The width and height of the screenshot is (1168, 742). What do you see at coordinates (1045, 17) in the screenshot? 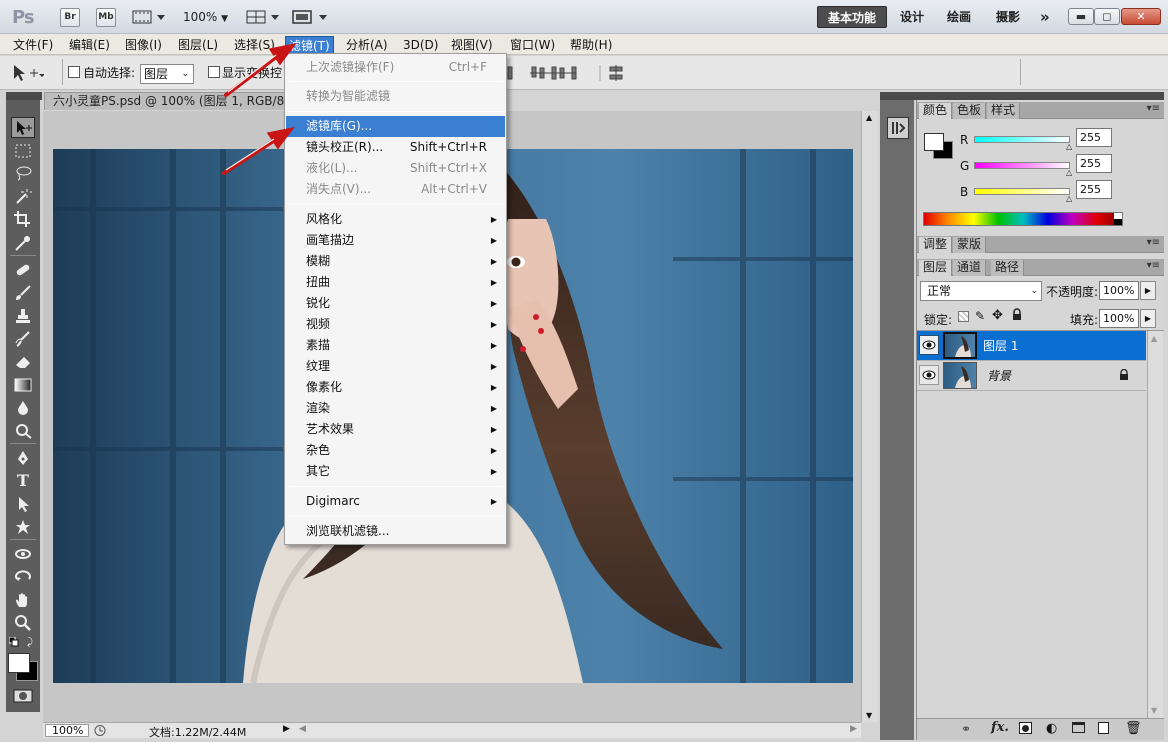
I see `more-workspaces-button: »` at bounding box center [1045, 17].